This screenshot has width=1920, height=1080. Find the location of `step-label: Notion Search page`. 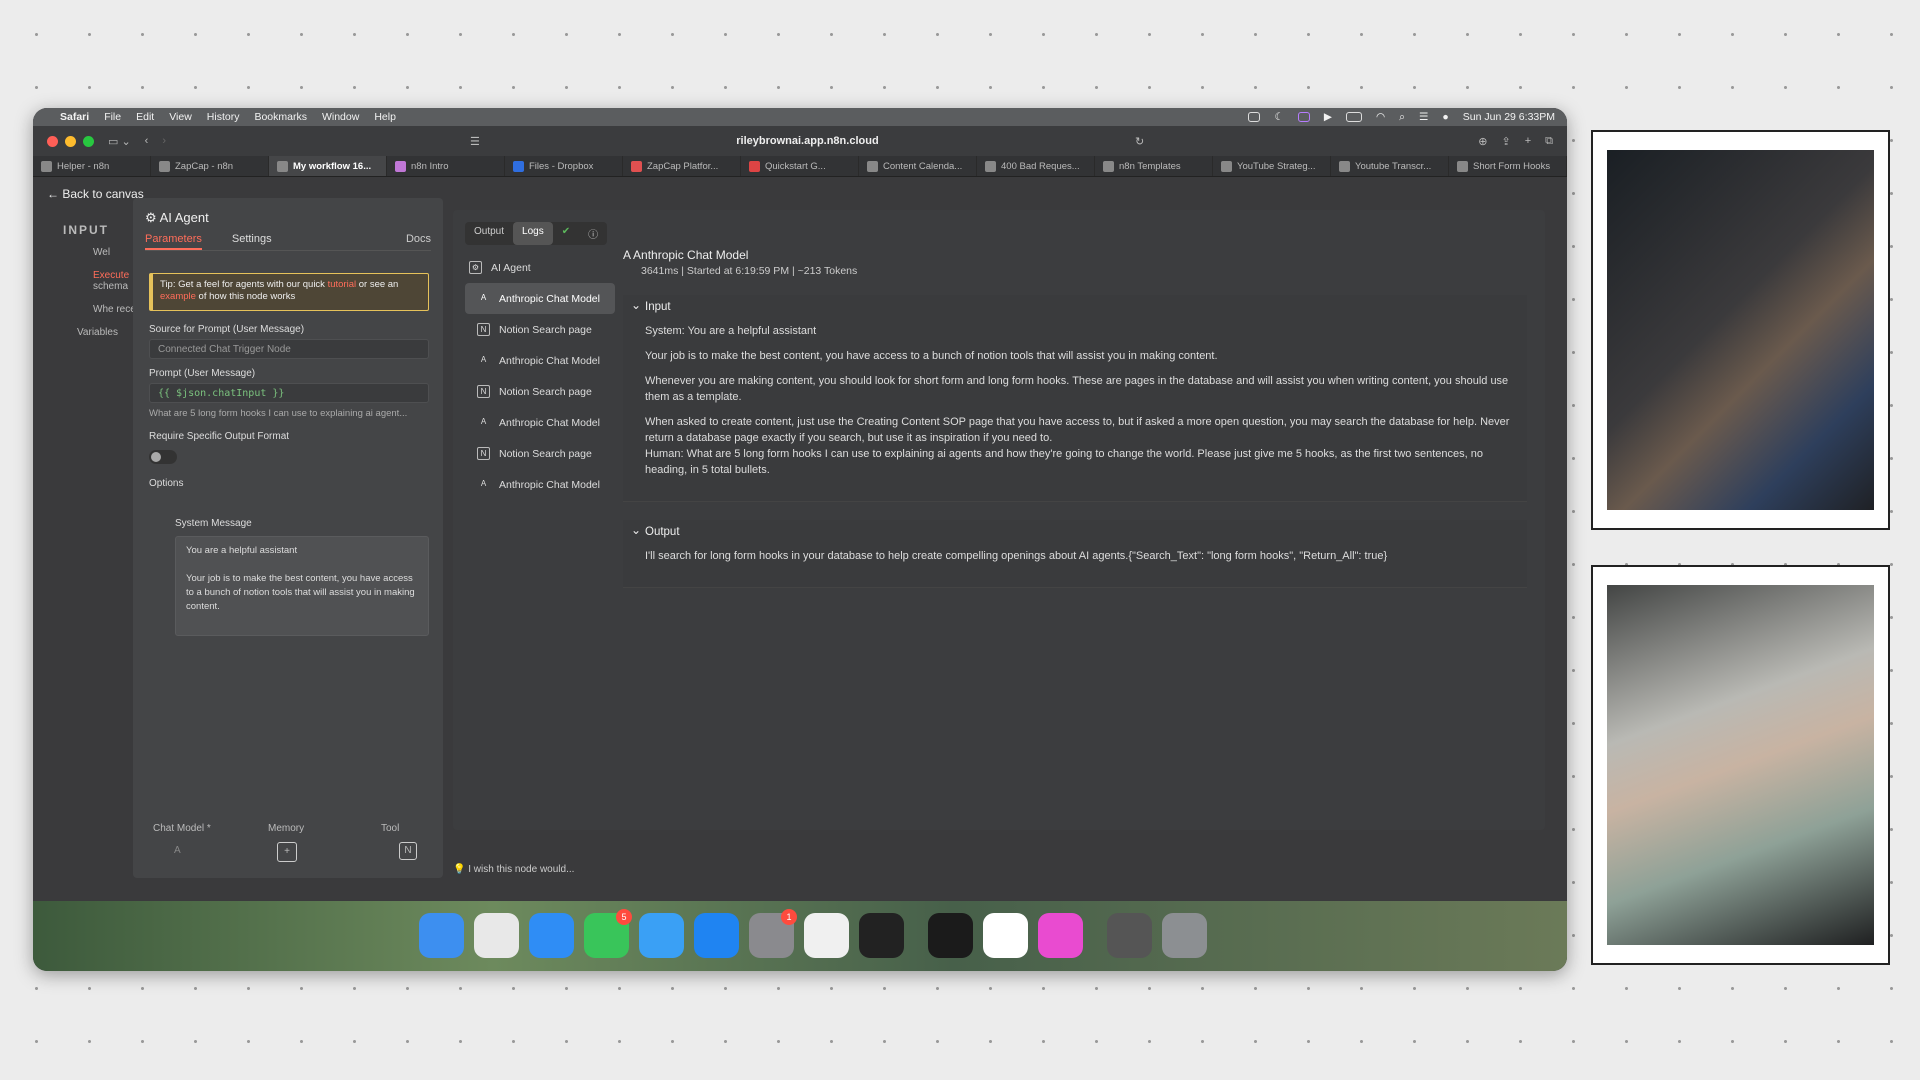

step-label: Notion Search page is located at coordinates (545, 329).